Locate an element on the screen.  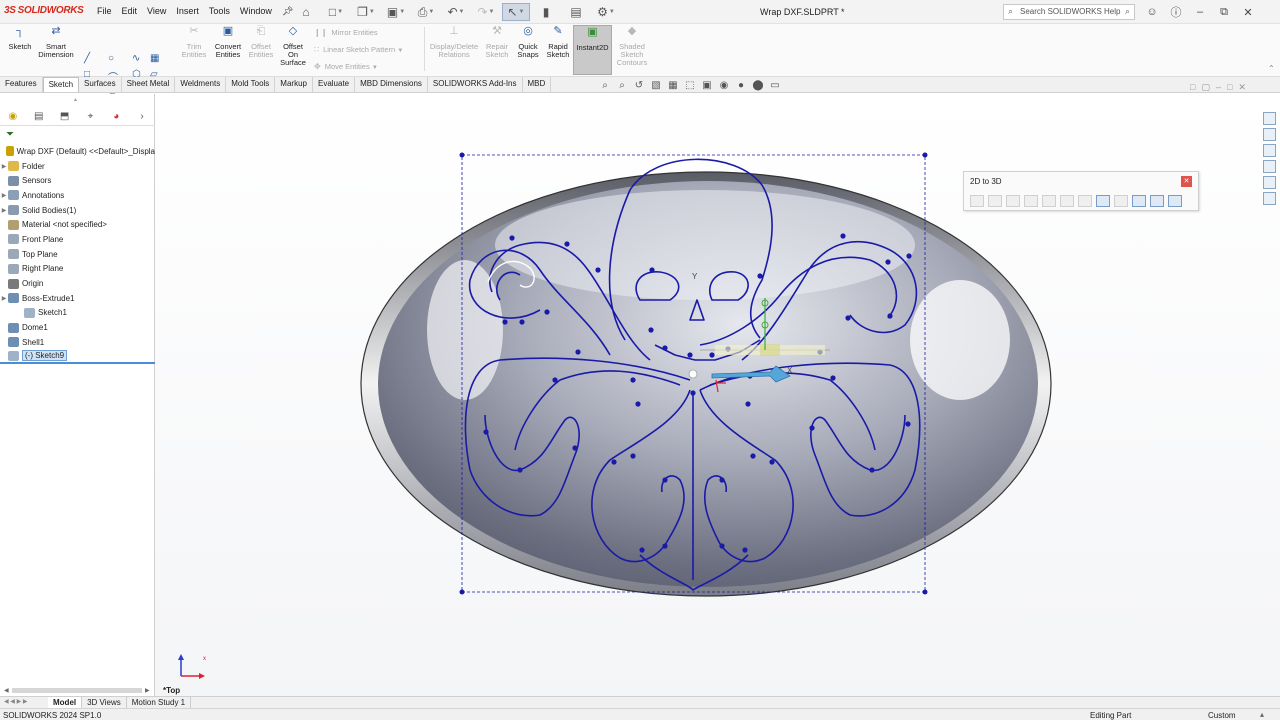
minimize-icon: – is located at coordinates (1200, 12).